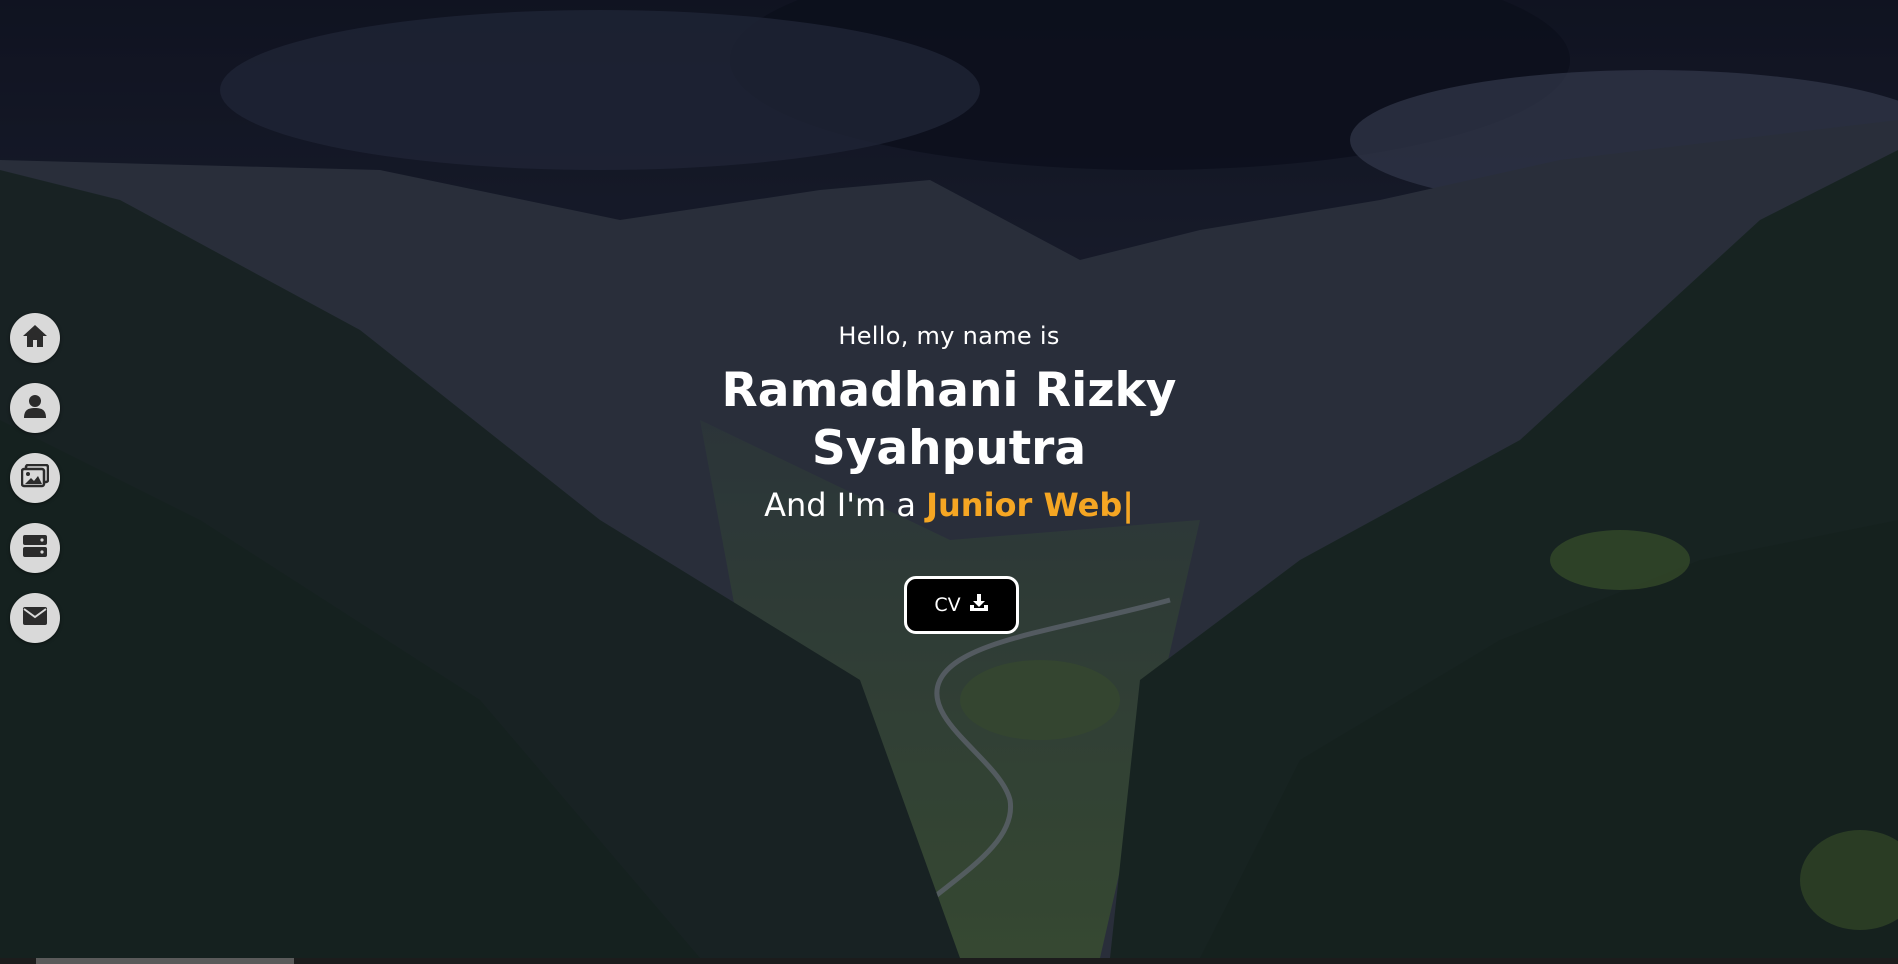 The height and width of the screenshot is (964, 1898). I want to click on home-icon, so click(35, 338).